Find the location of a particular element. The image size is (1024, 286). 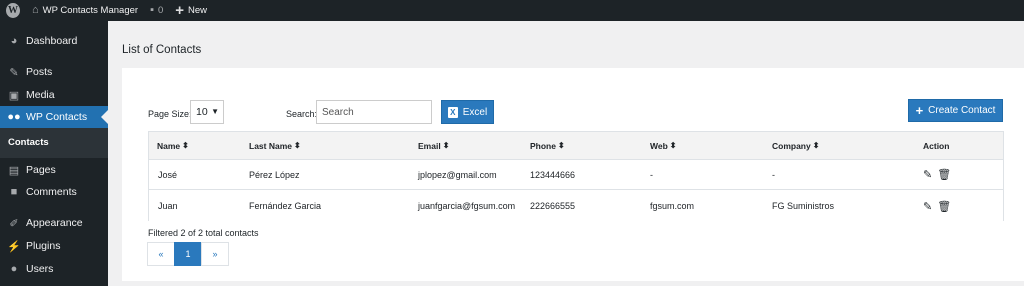

cell-phone: 123444666 is located at coordinates (553, 174).